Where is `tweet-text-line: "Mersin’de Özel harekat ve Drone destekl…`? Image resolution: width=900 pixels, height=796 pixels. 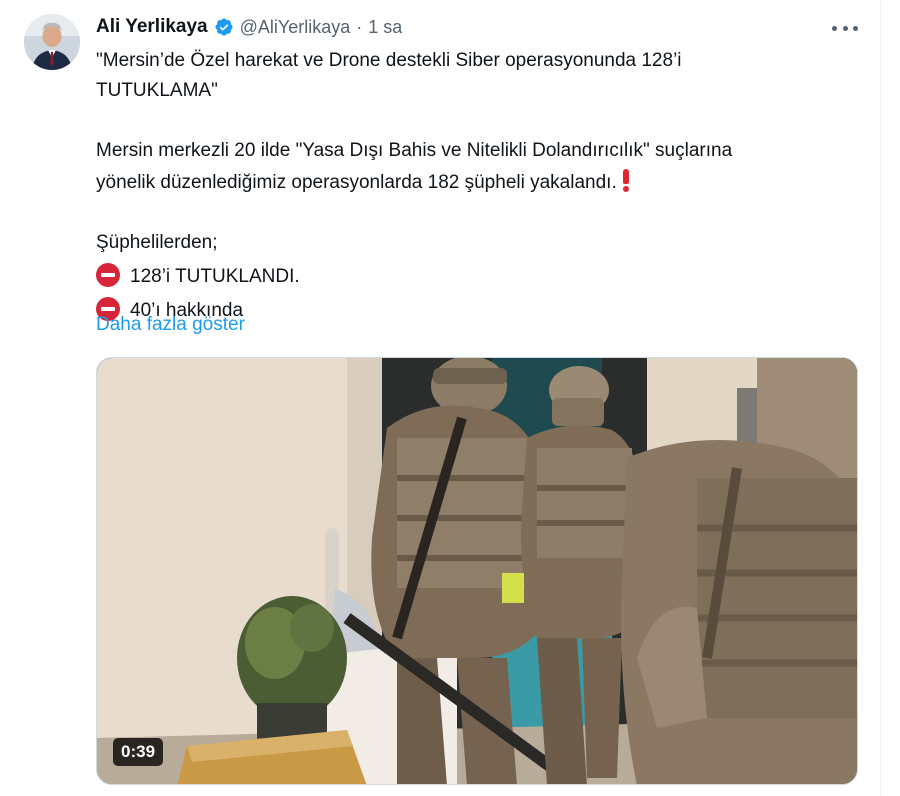
tweet-text-line: "Mersin’de Özel harekat ve Drone destekl… is located at coordinates (389, 60).